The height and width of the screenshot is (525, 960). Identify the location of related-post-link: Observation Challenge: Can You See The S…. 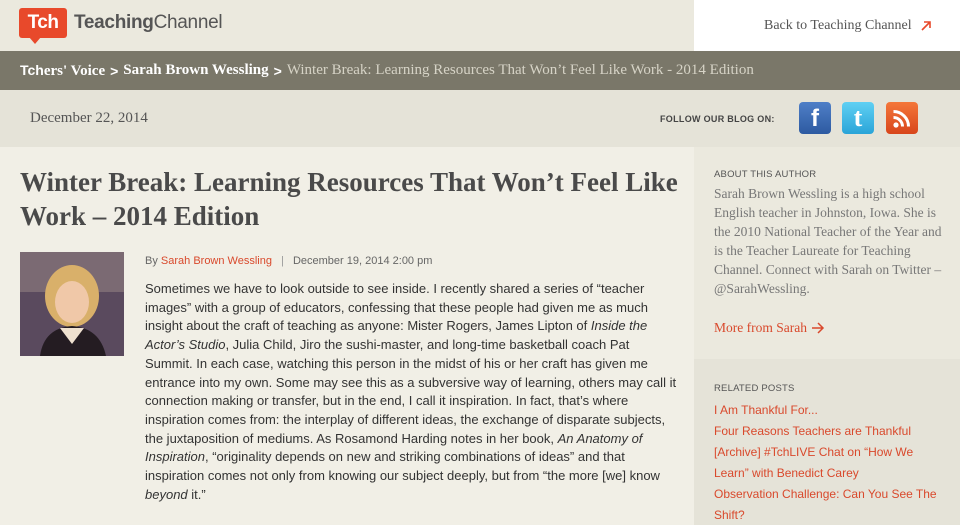
(832, 504).